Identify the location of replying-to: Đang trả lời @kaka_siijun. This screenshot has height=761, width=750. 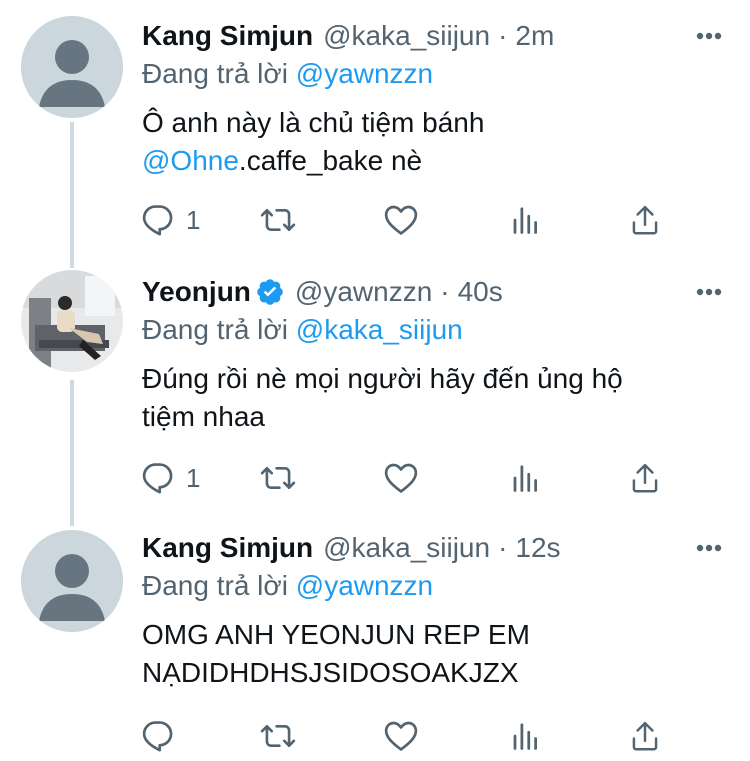
(437, 330).